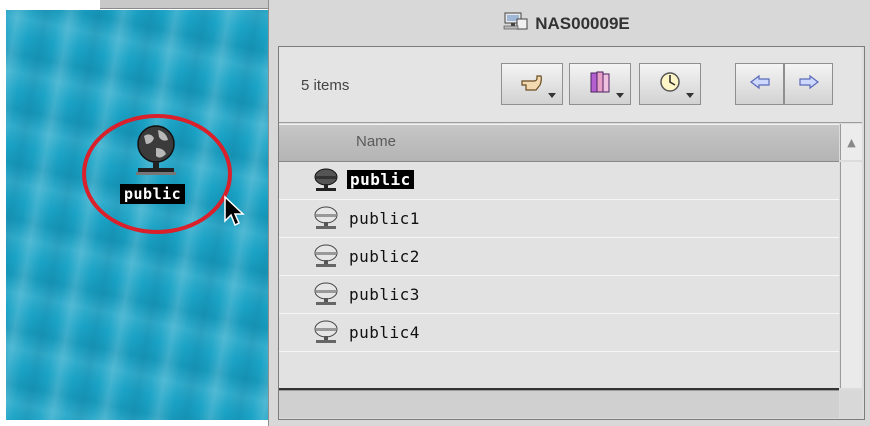  I want to click on action-button, so click(532, 84).